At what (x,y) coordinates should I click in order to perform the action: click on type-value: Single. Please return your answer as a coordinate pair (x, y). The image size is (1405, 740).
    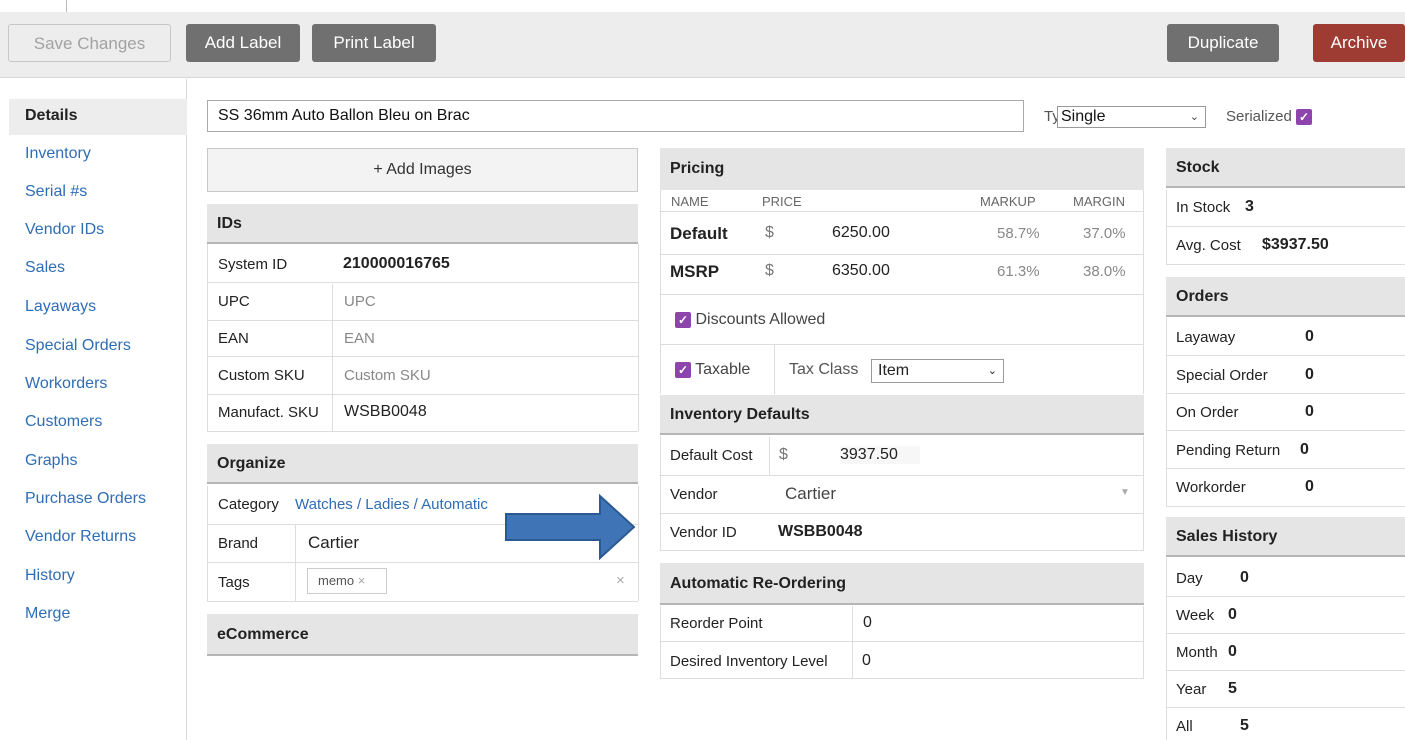
    Looking at the image, I should click on (1083, 116).